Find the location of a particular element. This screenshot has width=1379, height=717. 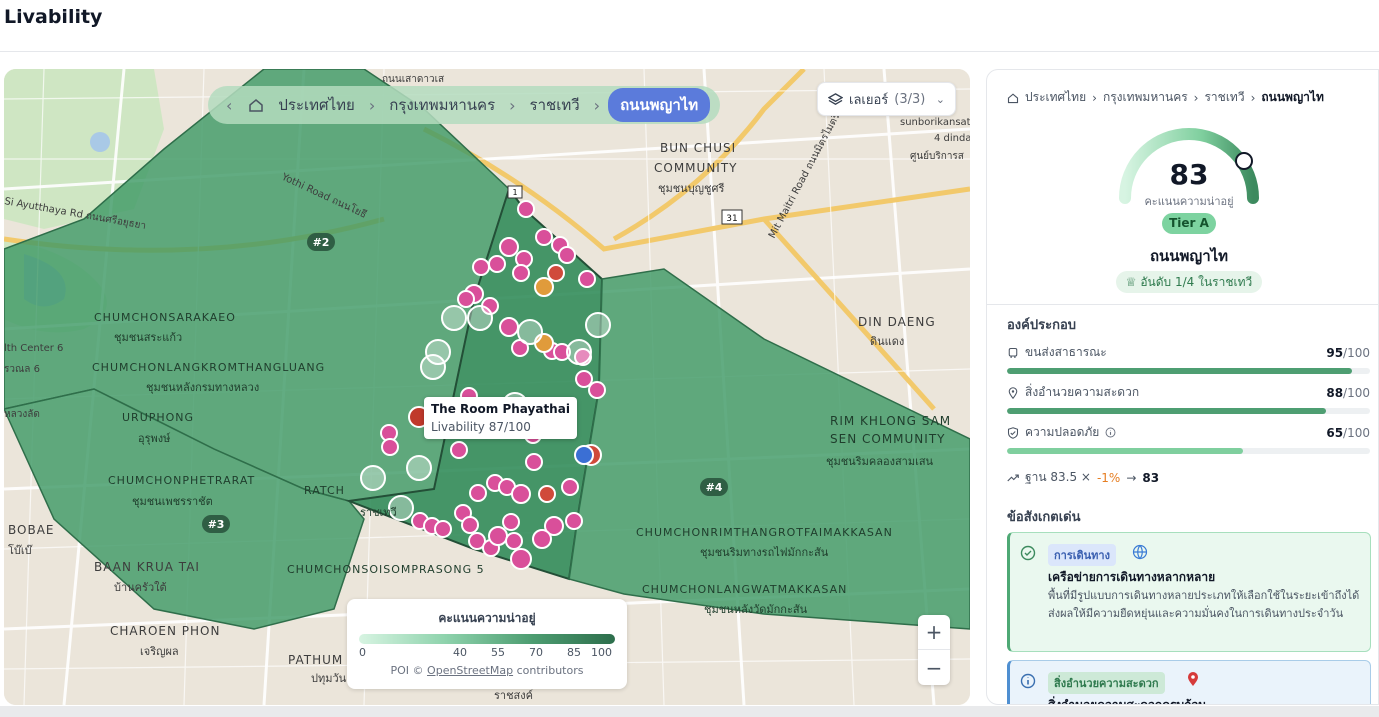

chevron-down-icon: ⌄ is located at coordinates (940, 99).